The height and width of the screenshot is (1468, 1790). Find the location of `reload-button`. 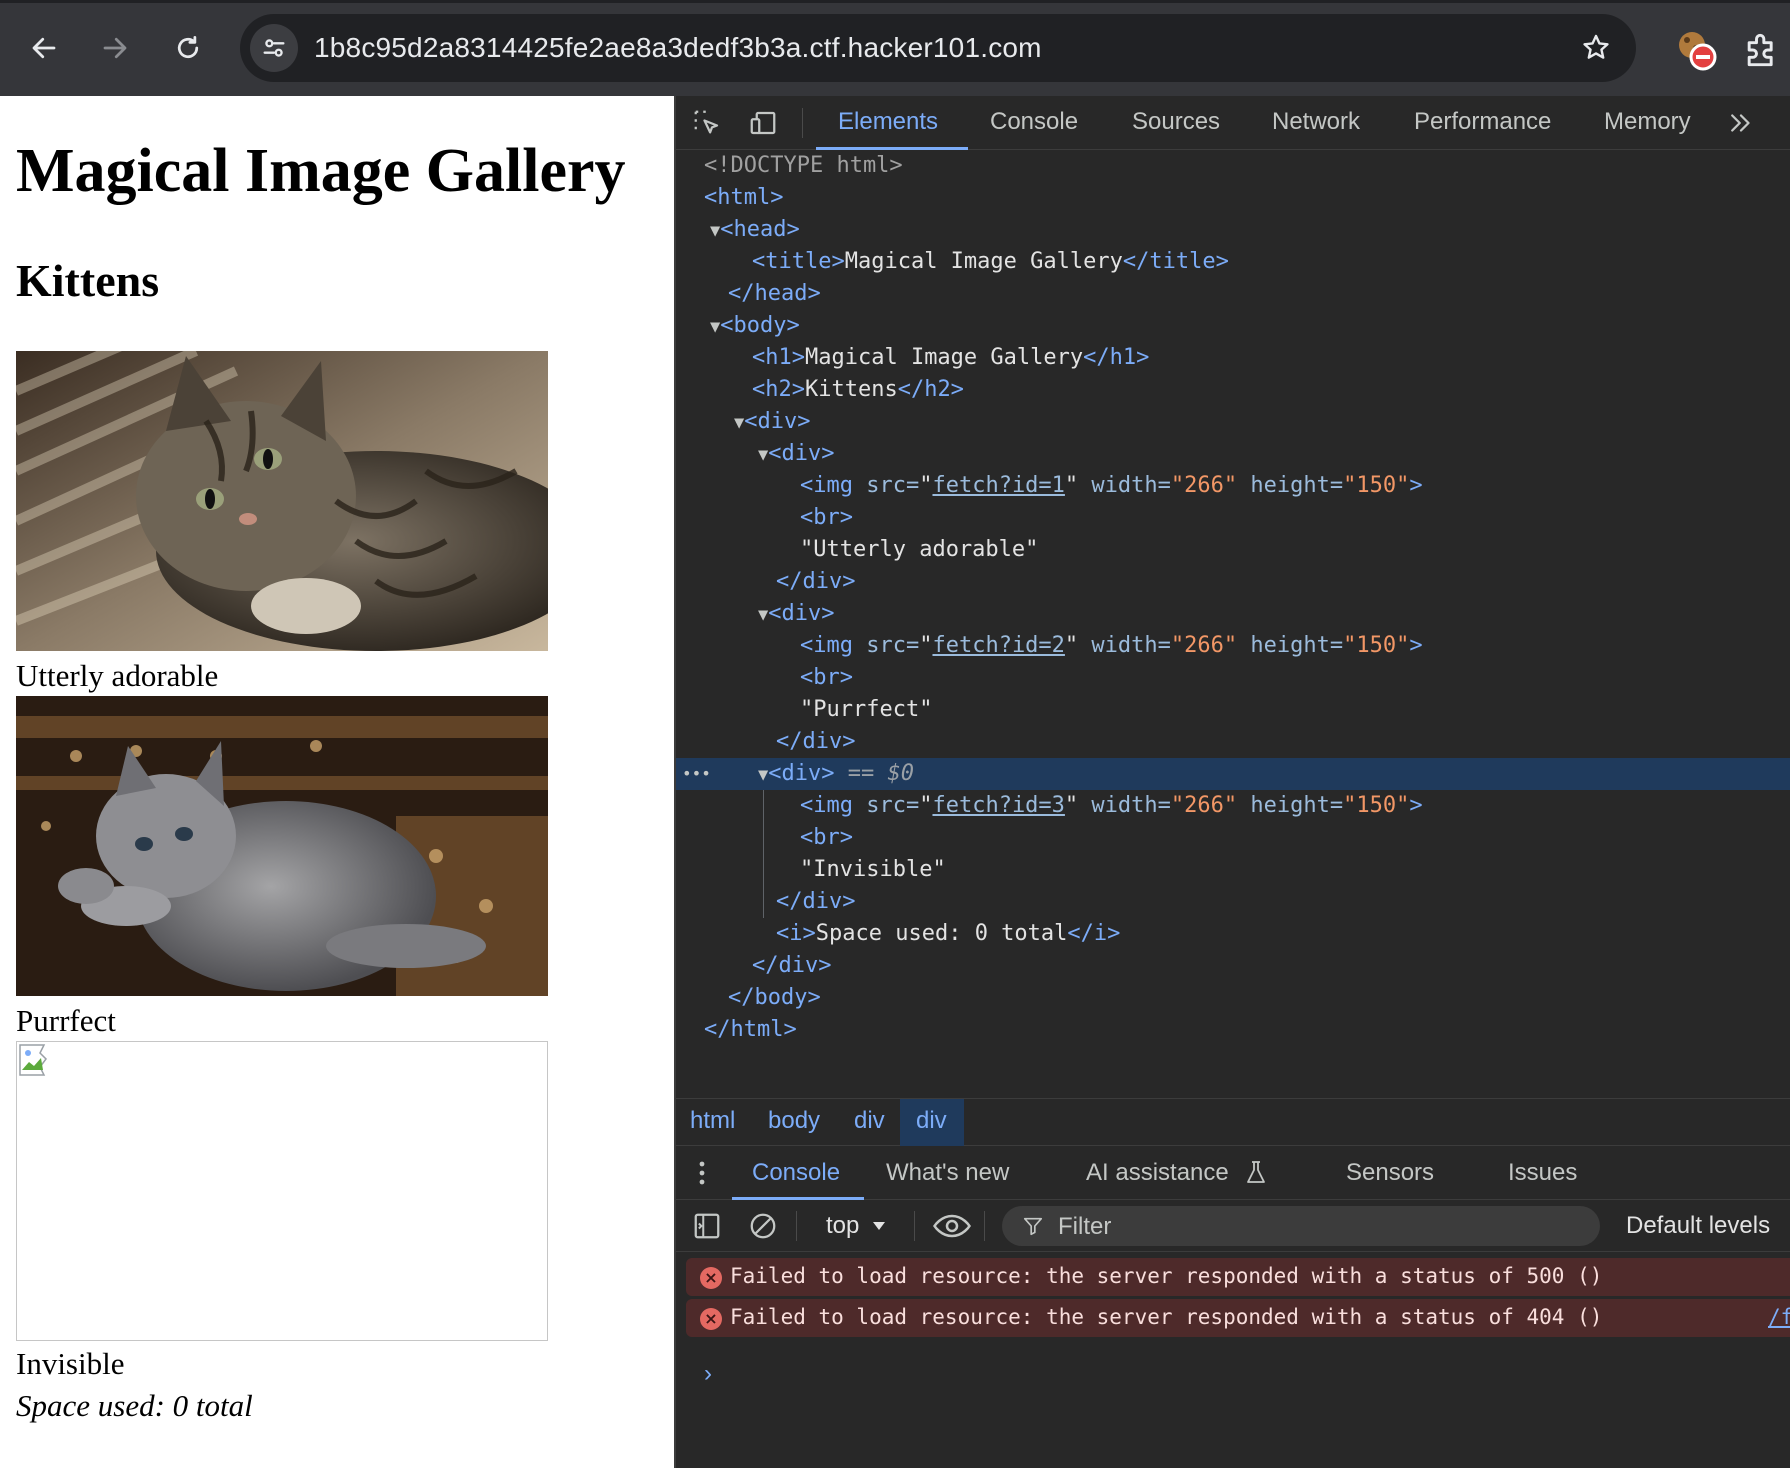

reload-button is located at coordinates (188, 48).